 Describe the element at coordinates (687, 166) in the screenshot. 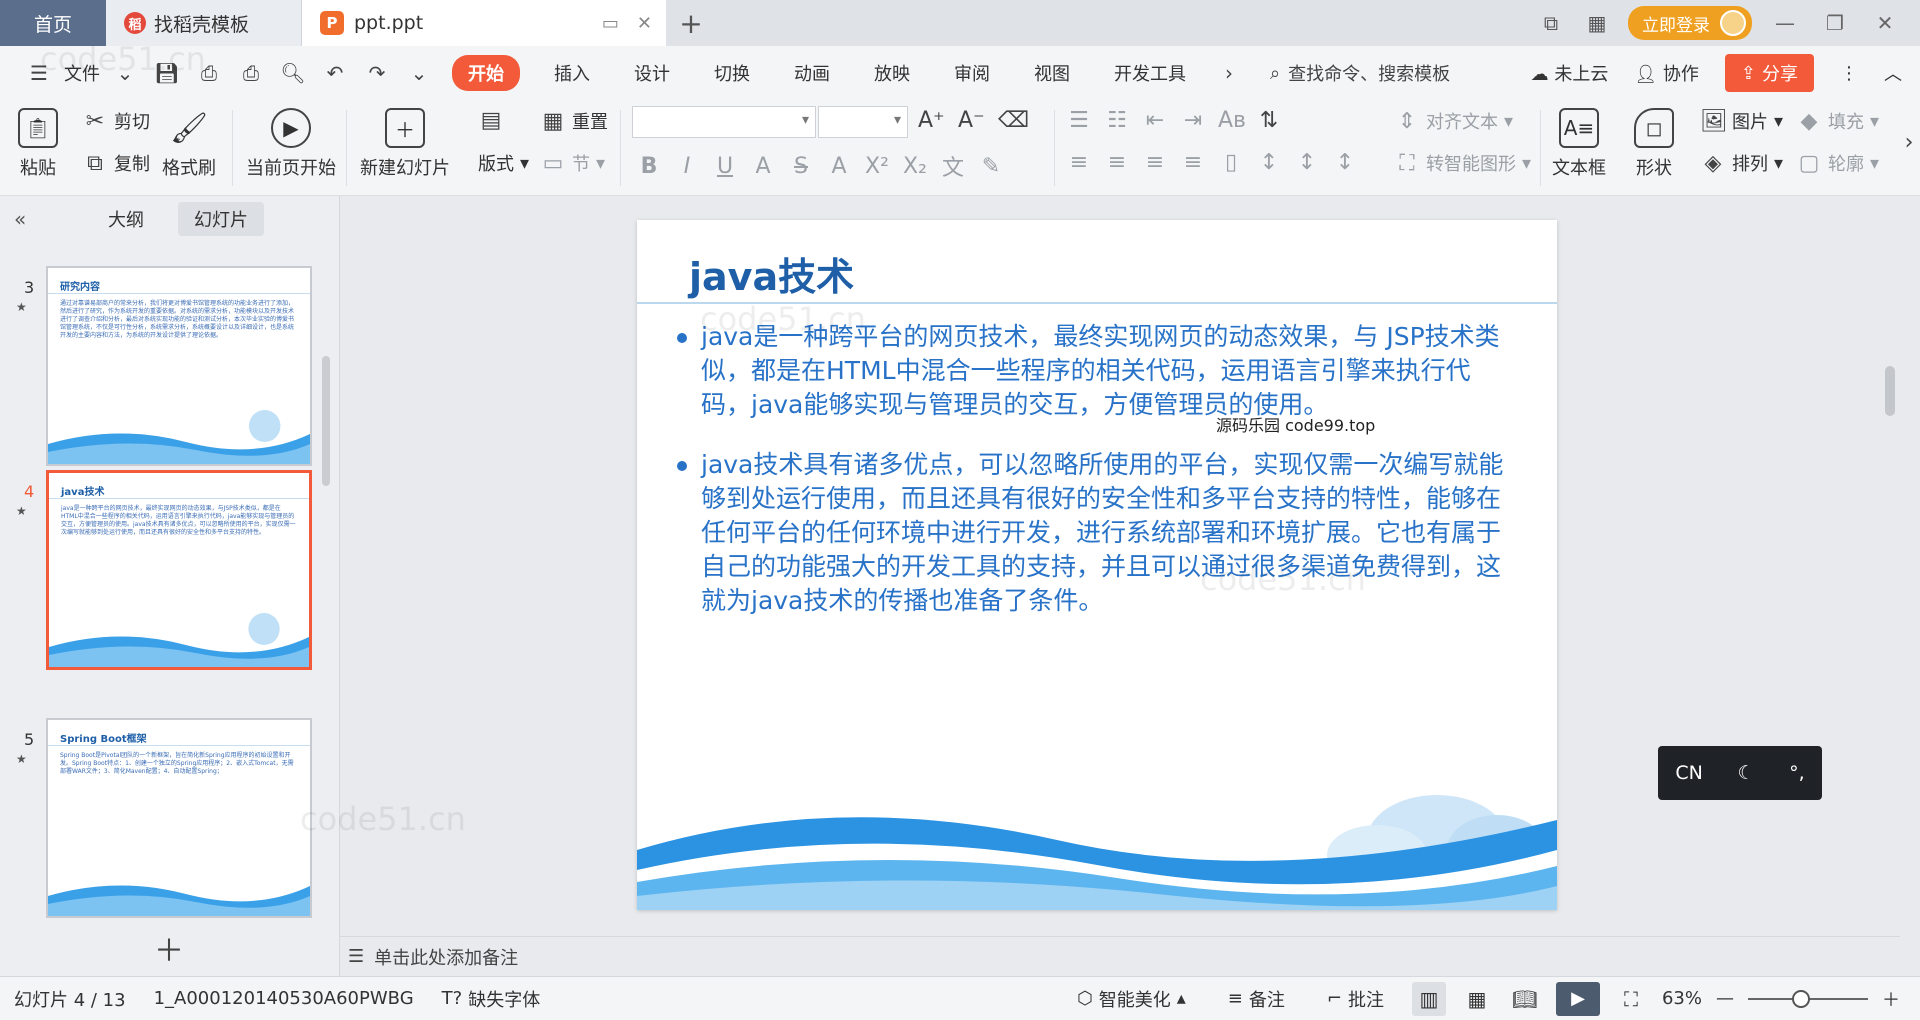

I see `italic-icon: I` at that location.